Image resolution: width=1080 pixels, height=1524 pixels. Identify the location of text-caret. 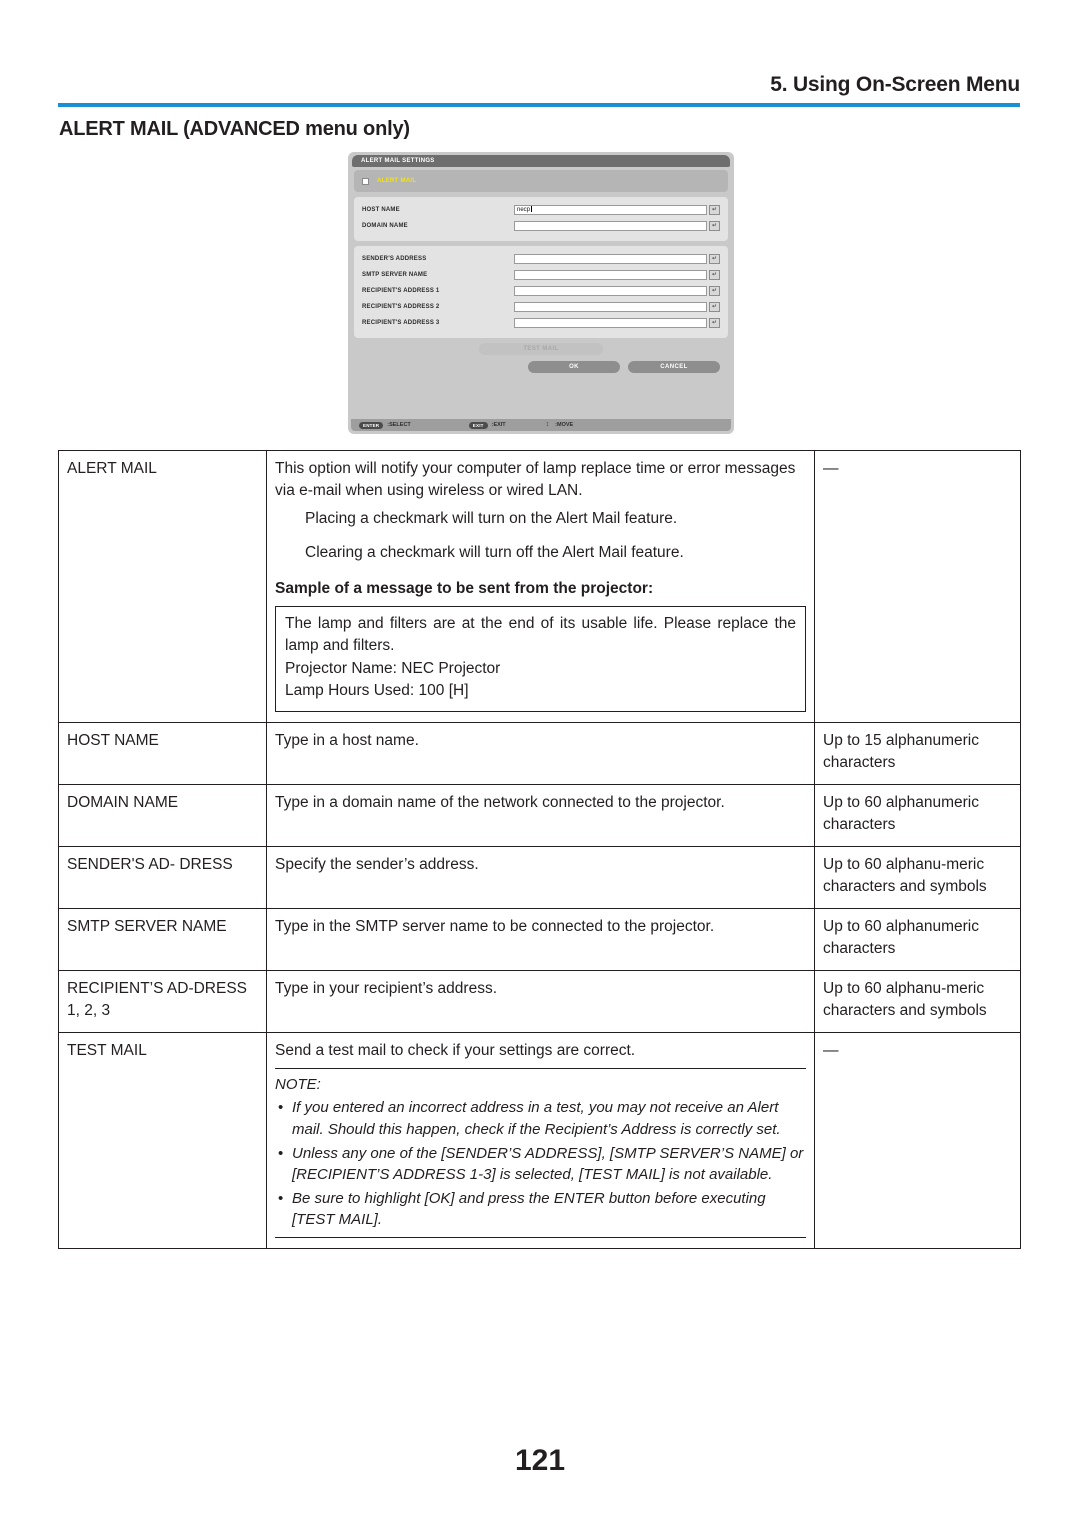
(532, 209).